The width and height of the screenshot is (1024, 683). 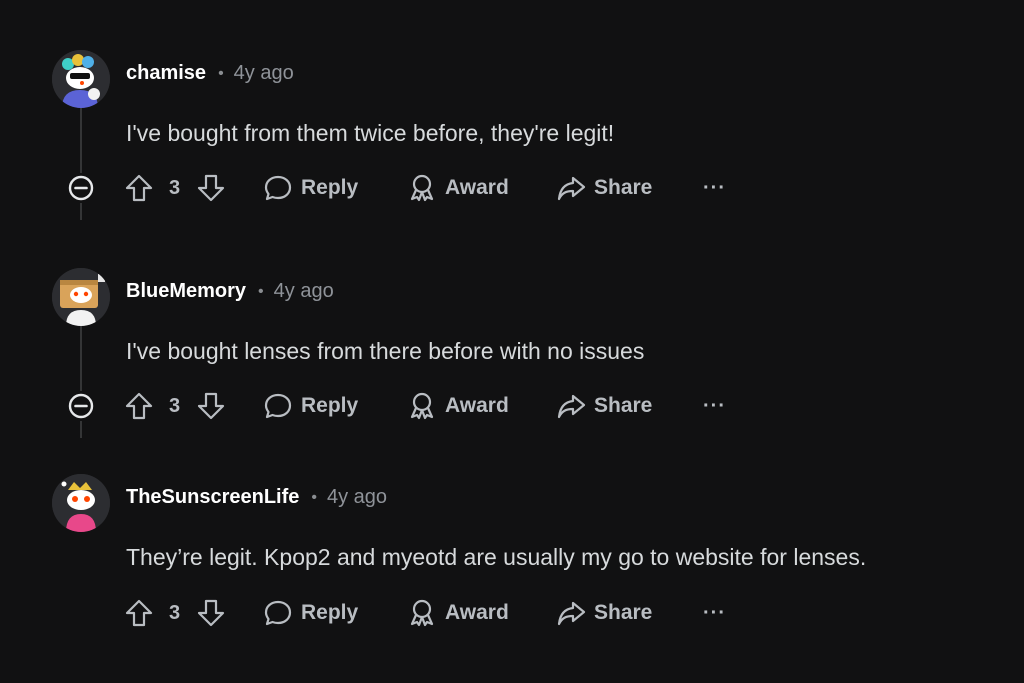 I want to click on username: TheSunscreenLife, so click(x=212, y=497).